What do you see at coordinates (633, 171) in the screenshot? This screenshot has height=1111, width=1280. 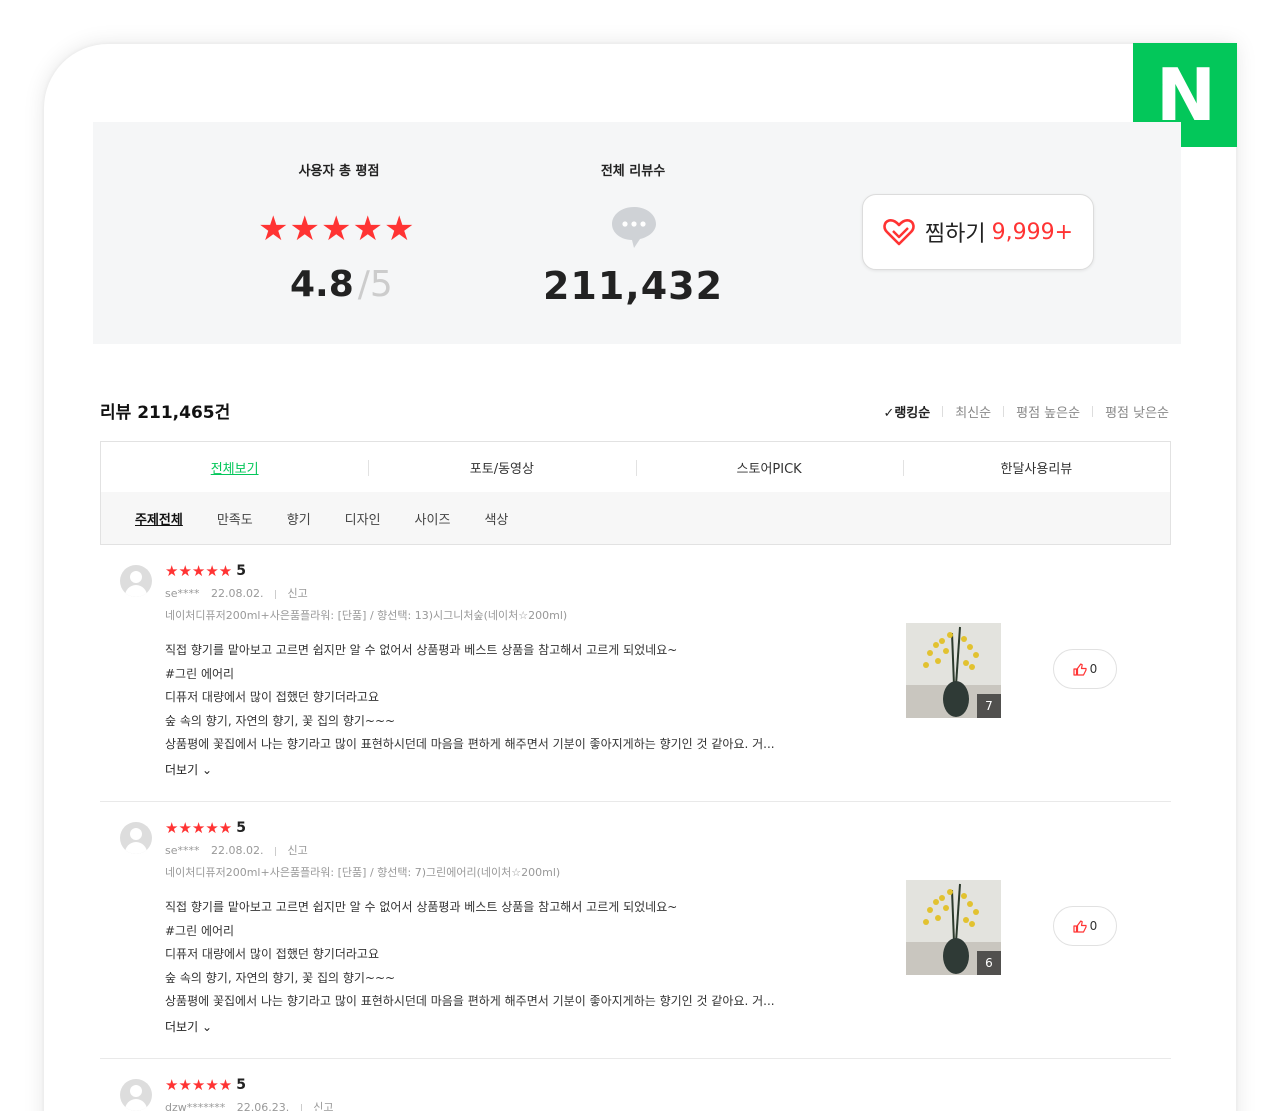 I see `reviews-label: 전체 리뷰수` at bounding box center [633, 171].